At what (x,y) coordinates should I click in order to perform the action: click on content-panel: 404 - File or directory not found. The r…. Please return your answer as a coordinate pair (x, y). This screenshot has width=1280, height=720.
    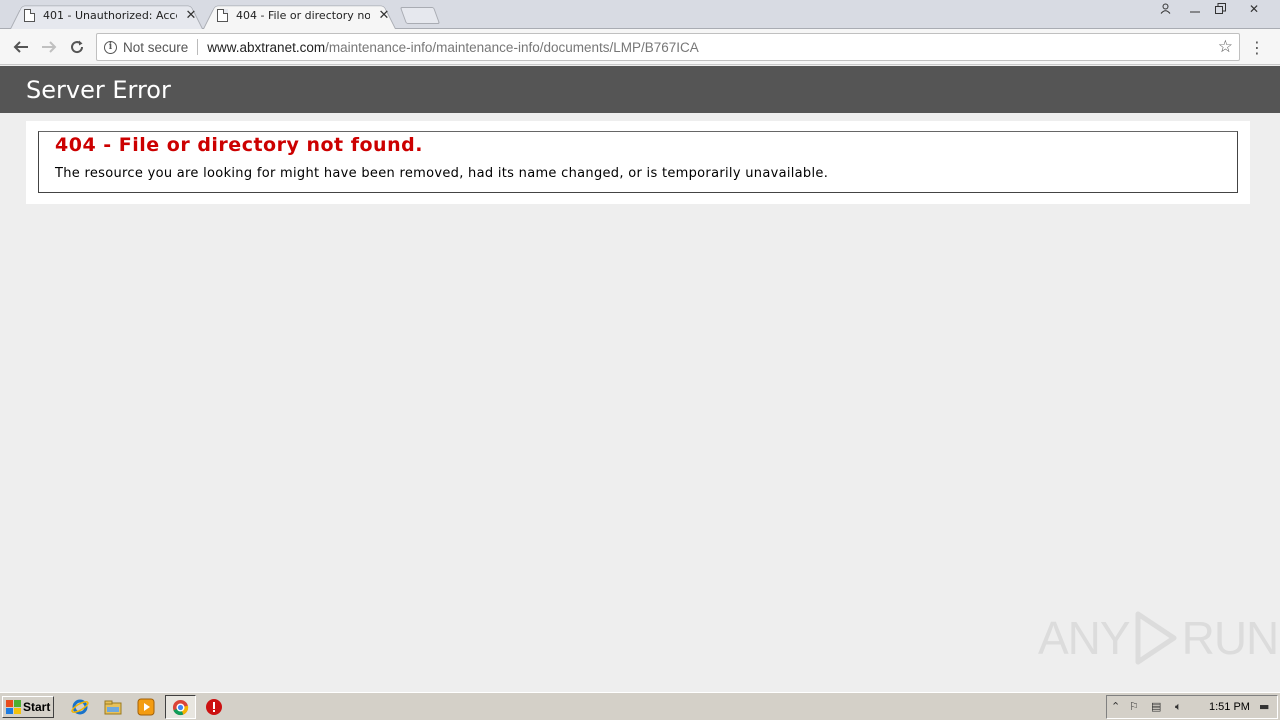
    Looking at the image, I should click on (638, 162).